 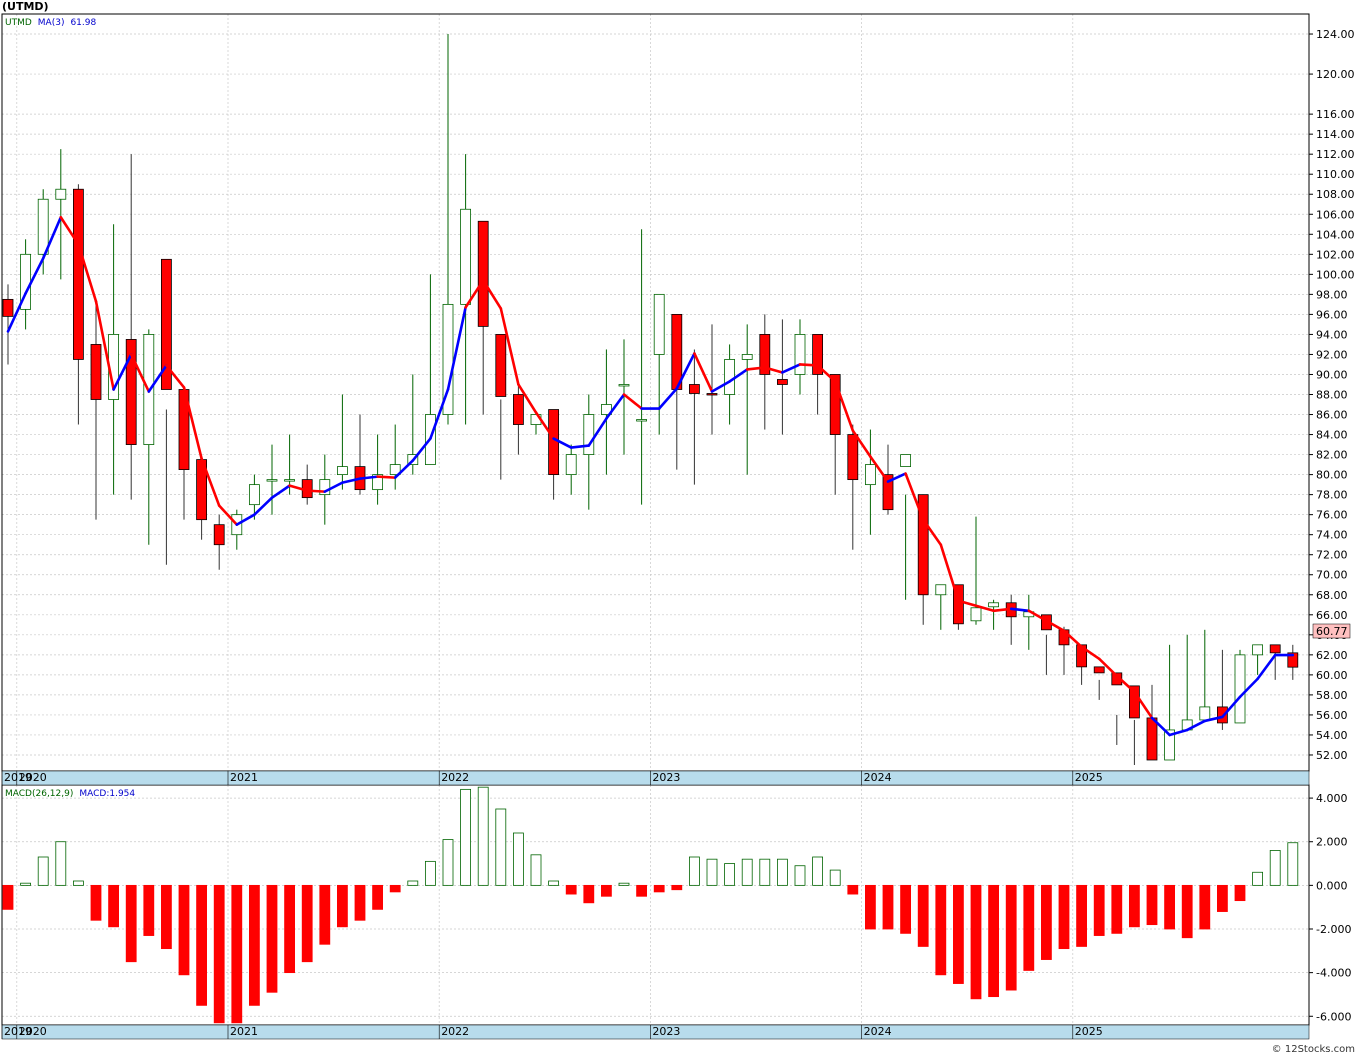 I want to click on price-tick-label: 68.00, so click(x=1332, y=595).